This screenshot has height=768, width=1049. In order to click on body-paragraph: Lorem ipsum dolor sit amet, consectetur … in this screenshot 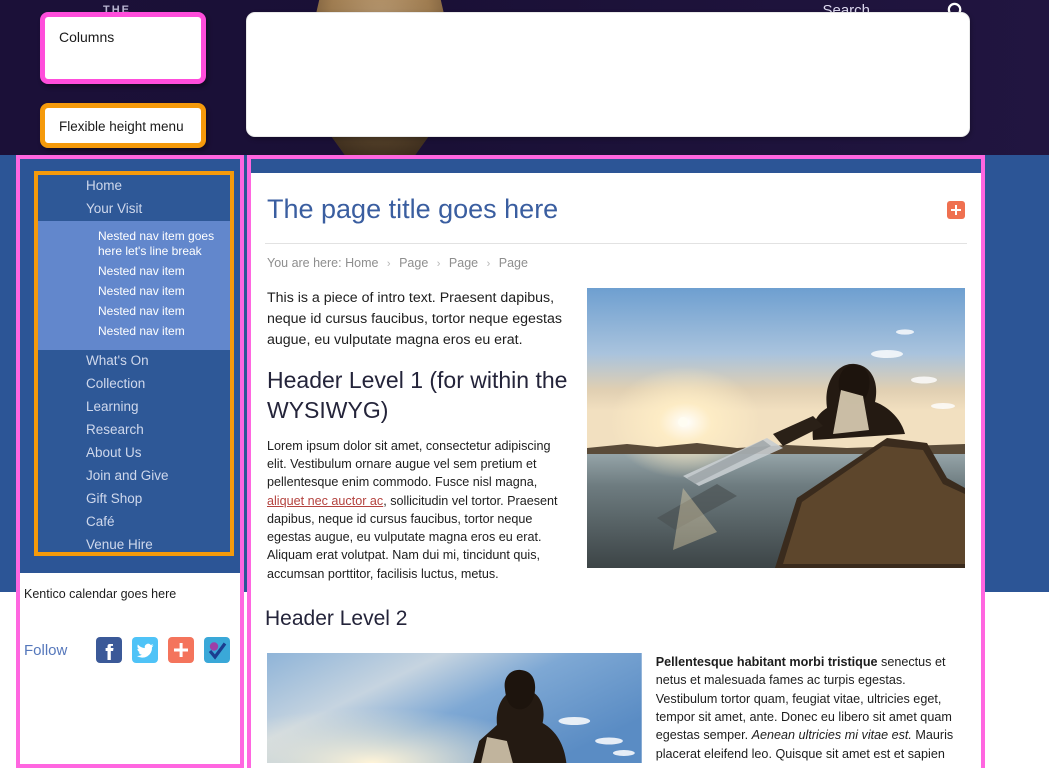, I will do `click(418, 510)`.